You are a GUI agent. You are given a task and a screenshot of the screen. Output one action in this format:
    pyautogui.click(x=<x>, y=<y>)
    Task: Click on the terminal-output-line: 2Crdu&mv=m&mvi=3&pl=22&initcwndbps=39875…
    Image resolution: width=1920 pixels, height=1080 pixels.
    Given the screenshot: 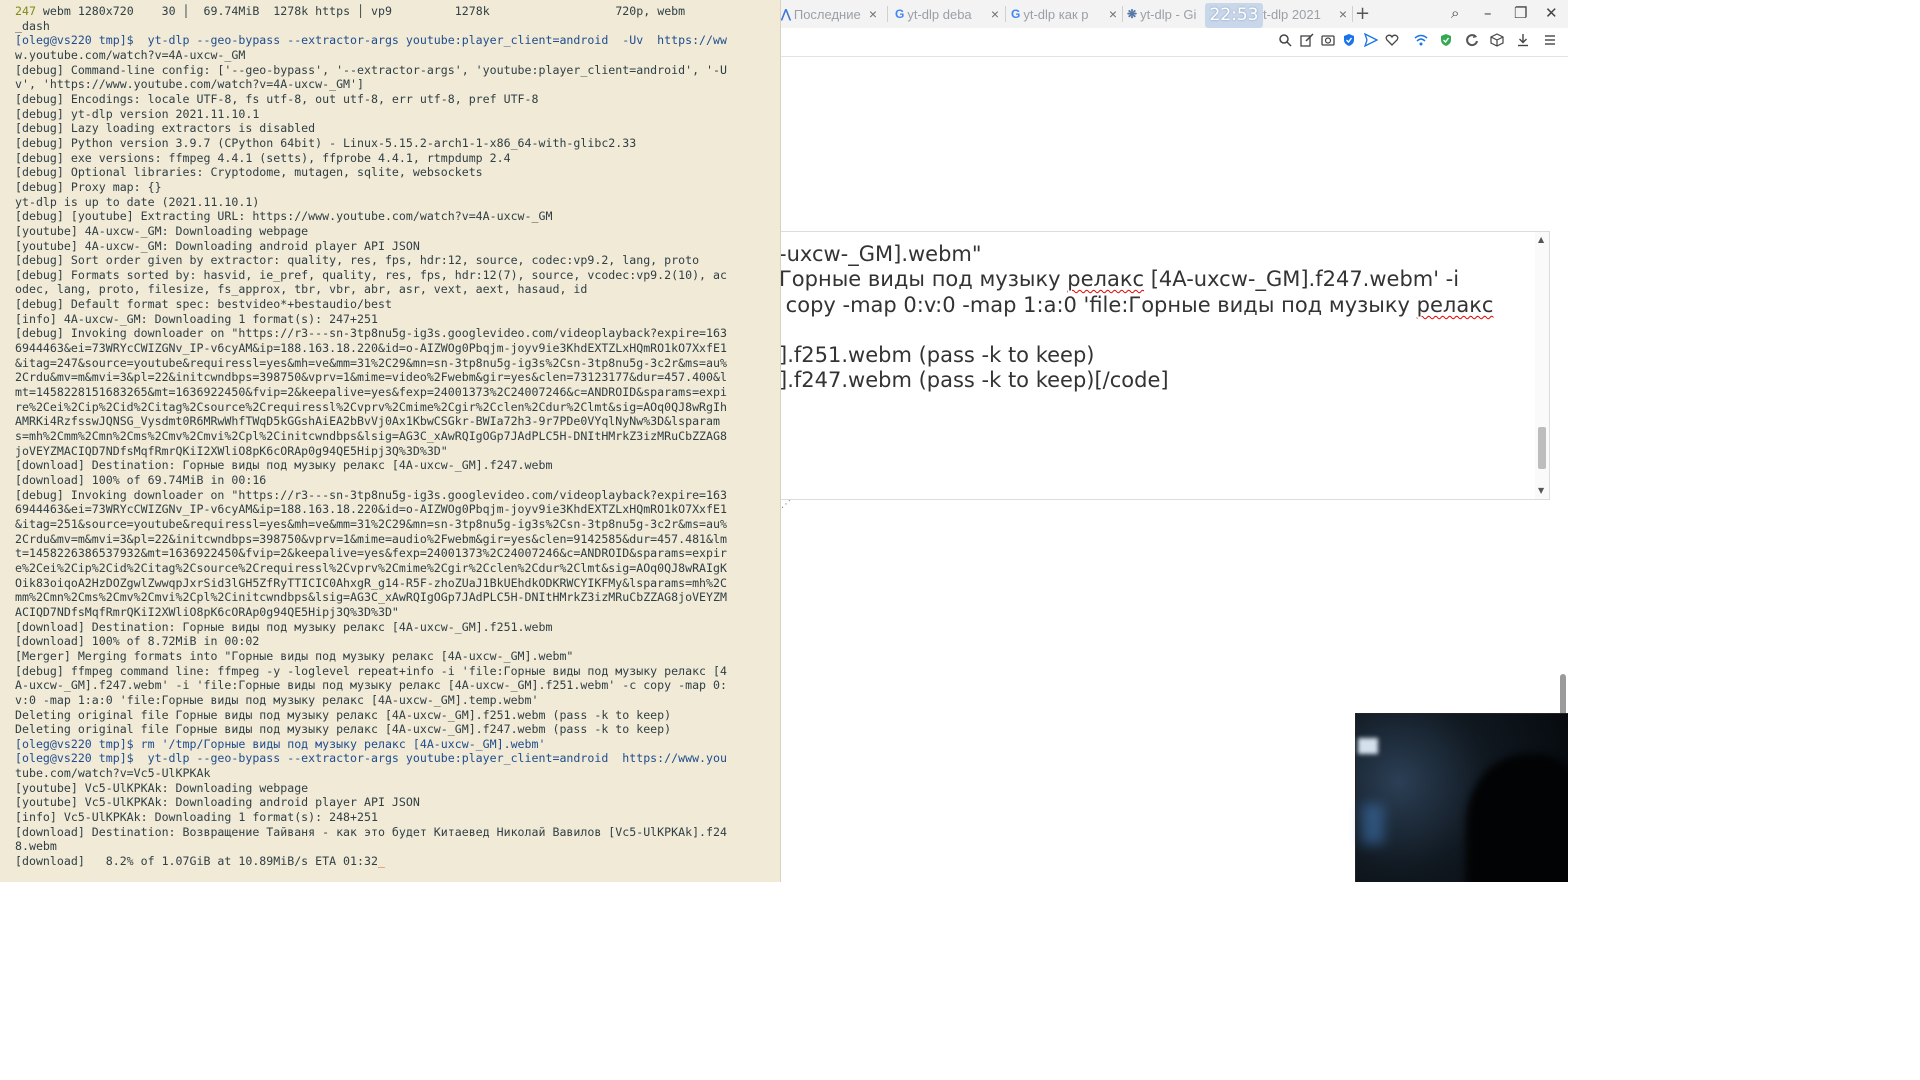 What is the action you would take?
    pyautogui.click(x=371, y=377)
    